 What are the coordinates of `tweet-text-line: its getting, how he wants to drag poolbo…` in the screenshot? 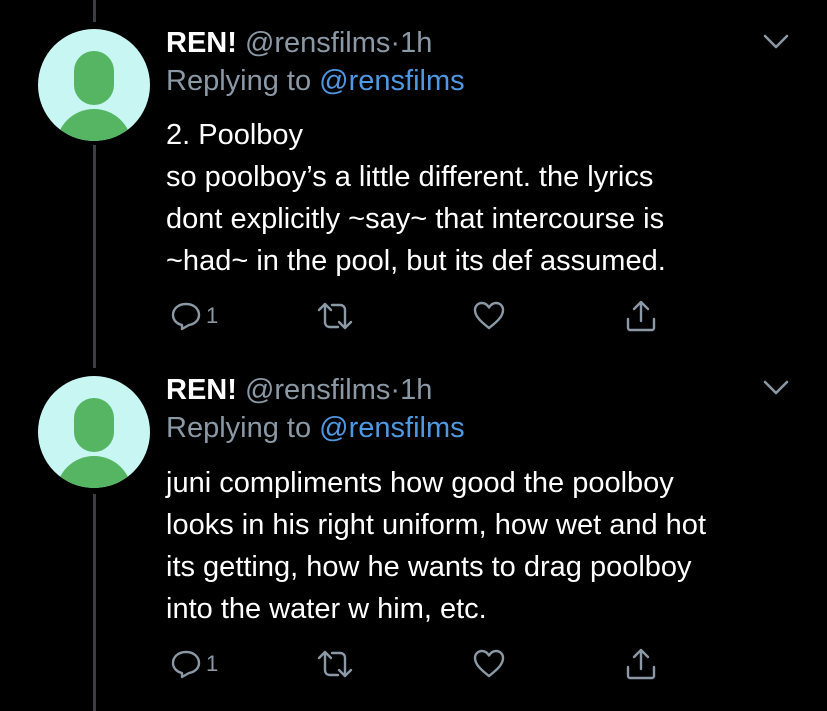 It's located at (429, 567).